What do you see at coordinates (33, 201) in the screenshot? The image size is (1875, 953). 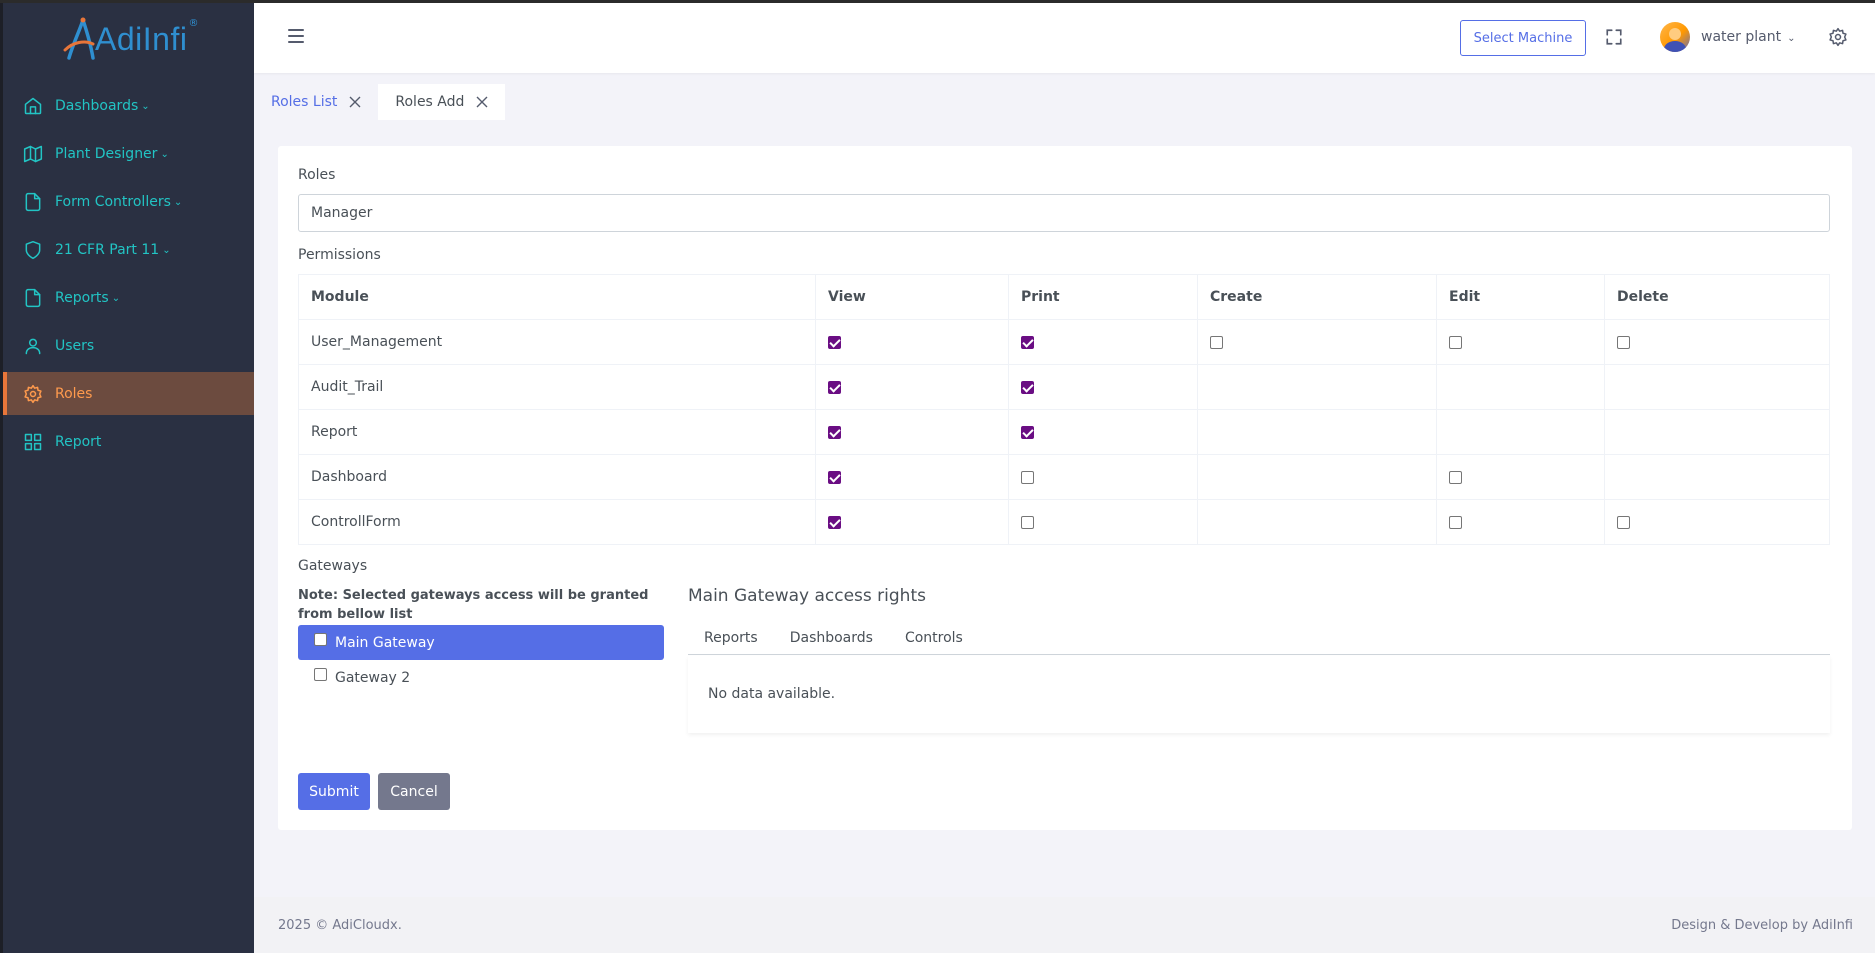 I see `file-icon` at bounding box center [33, 201].